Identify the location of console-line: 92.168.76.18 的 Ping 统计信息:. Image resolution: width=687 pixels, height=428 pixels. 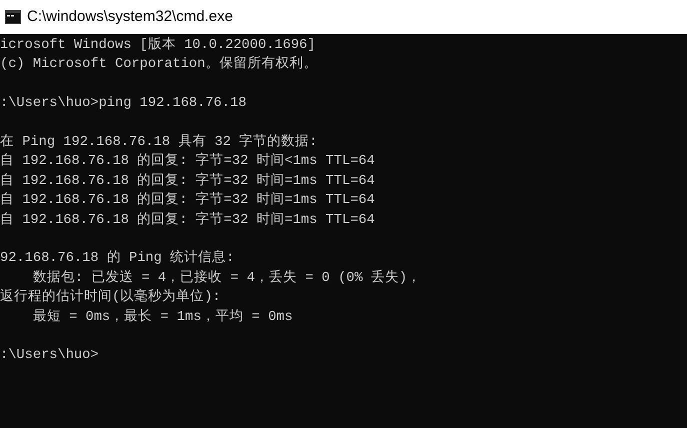
(117, 258).